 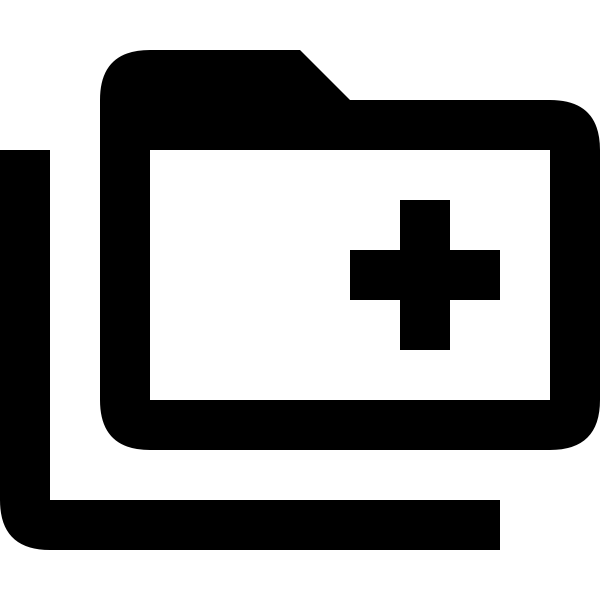 I want to click on plus-icon, so click(x=425, y=275).